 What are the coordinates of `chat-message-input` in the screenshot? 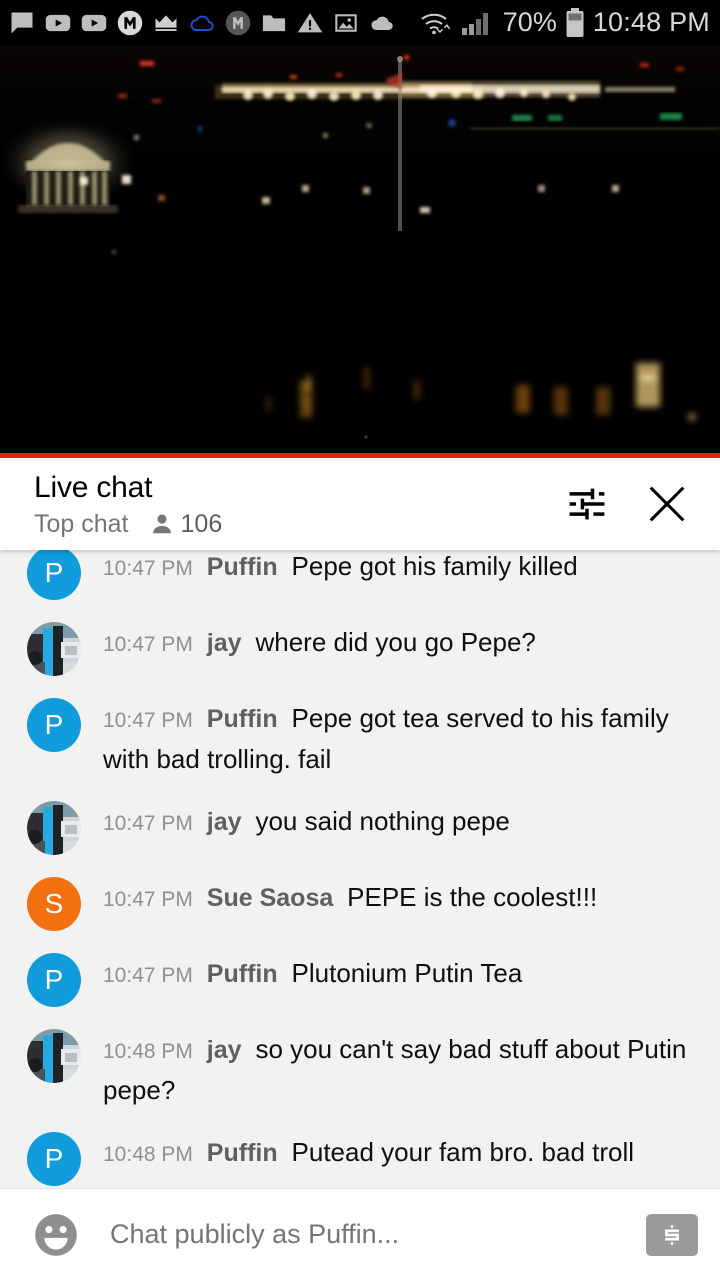 It's located at (378, 1234).